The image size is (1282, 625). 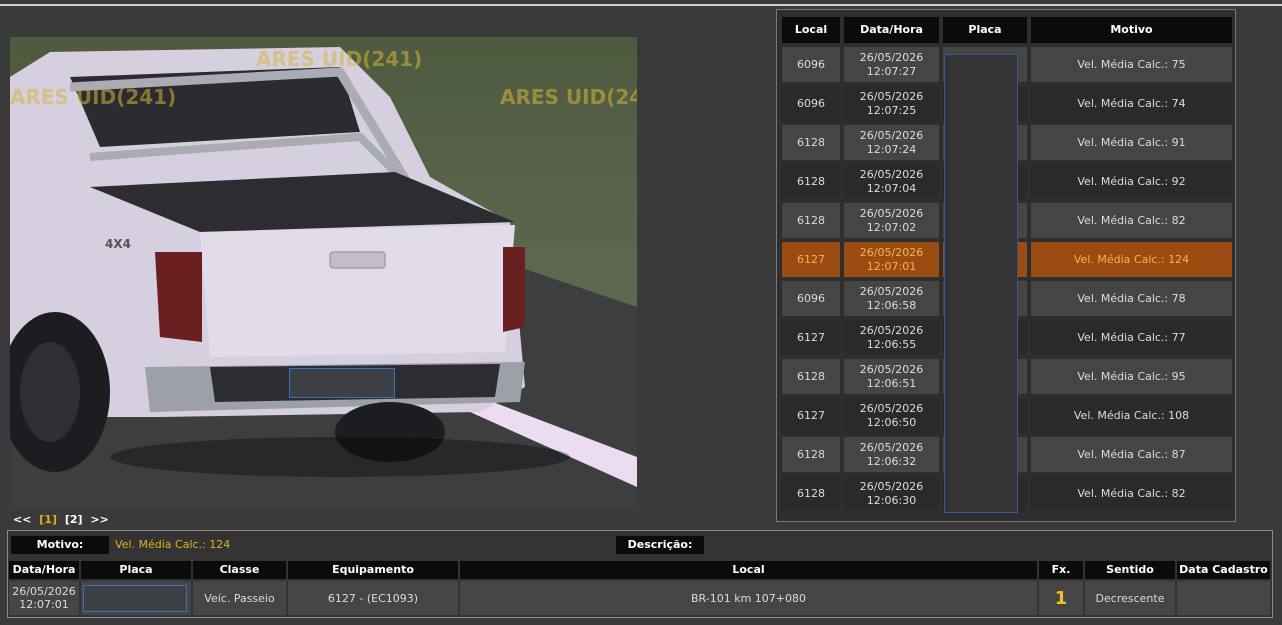 What do you see at coordinates (891, 500) in the screenshot?
I see `cell-time: 12:06:30` at bounding box center [891, 500].